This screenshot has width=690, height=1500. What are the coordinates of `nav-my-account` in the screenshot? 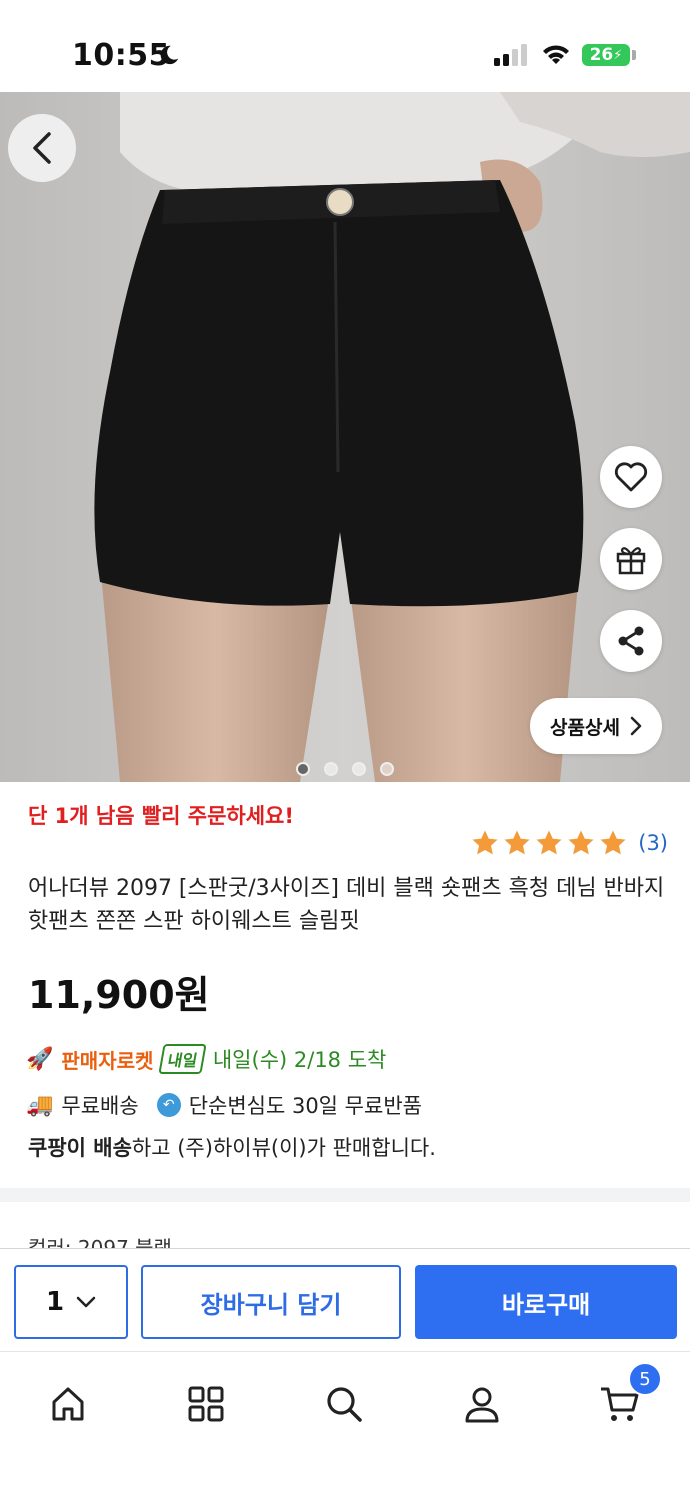 It's located at (482, 1404).